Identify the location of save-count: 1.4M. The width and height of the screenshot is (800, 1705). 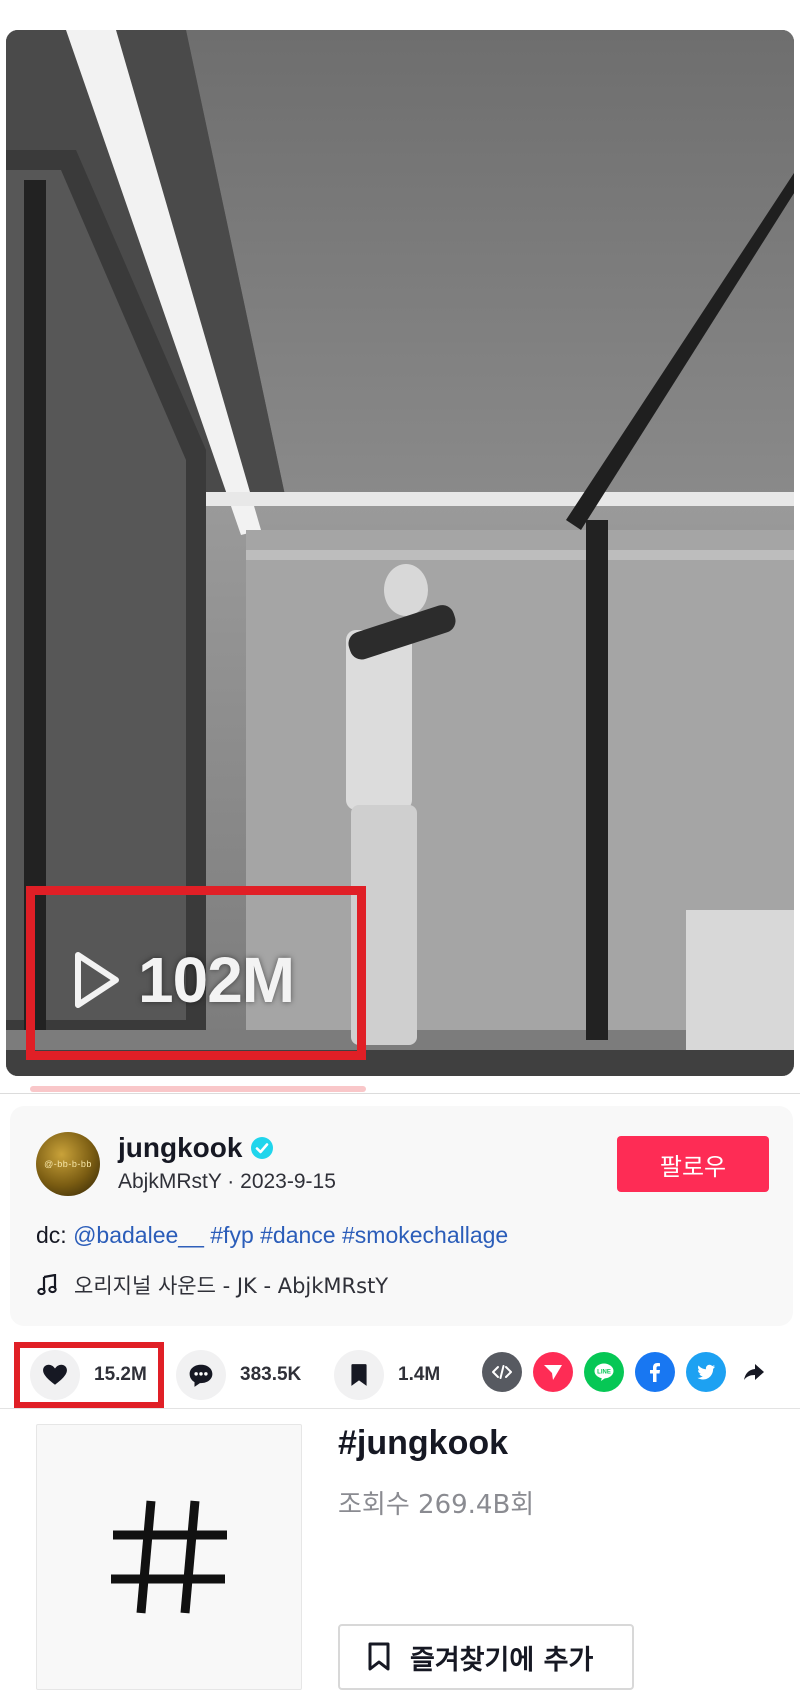
(419, 1374).